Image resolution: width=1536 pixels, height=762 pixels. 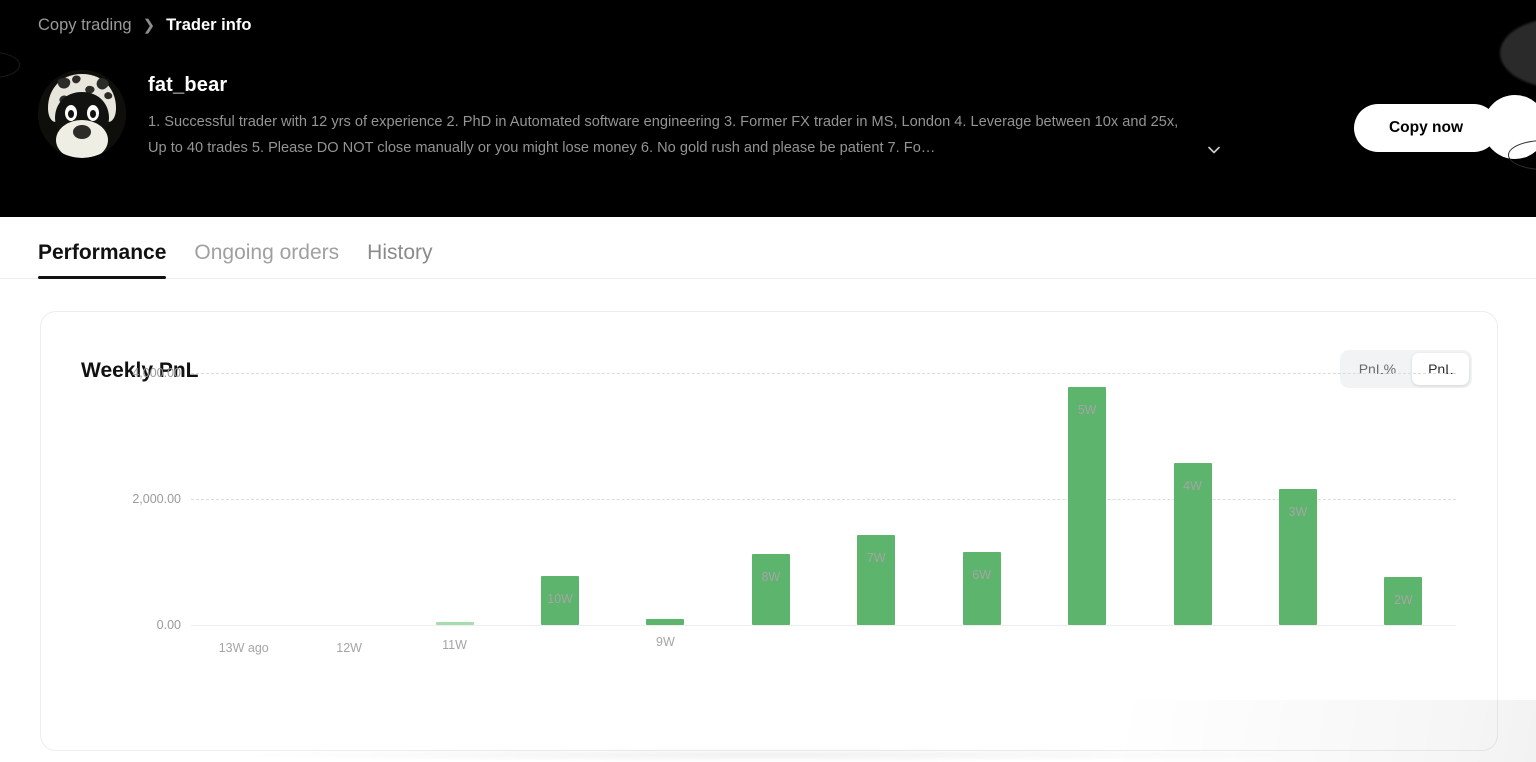 I want to click on chevron-right-icon: ❯, so click(x=149, y=25).